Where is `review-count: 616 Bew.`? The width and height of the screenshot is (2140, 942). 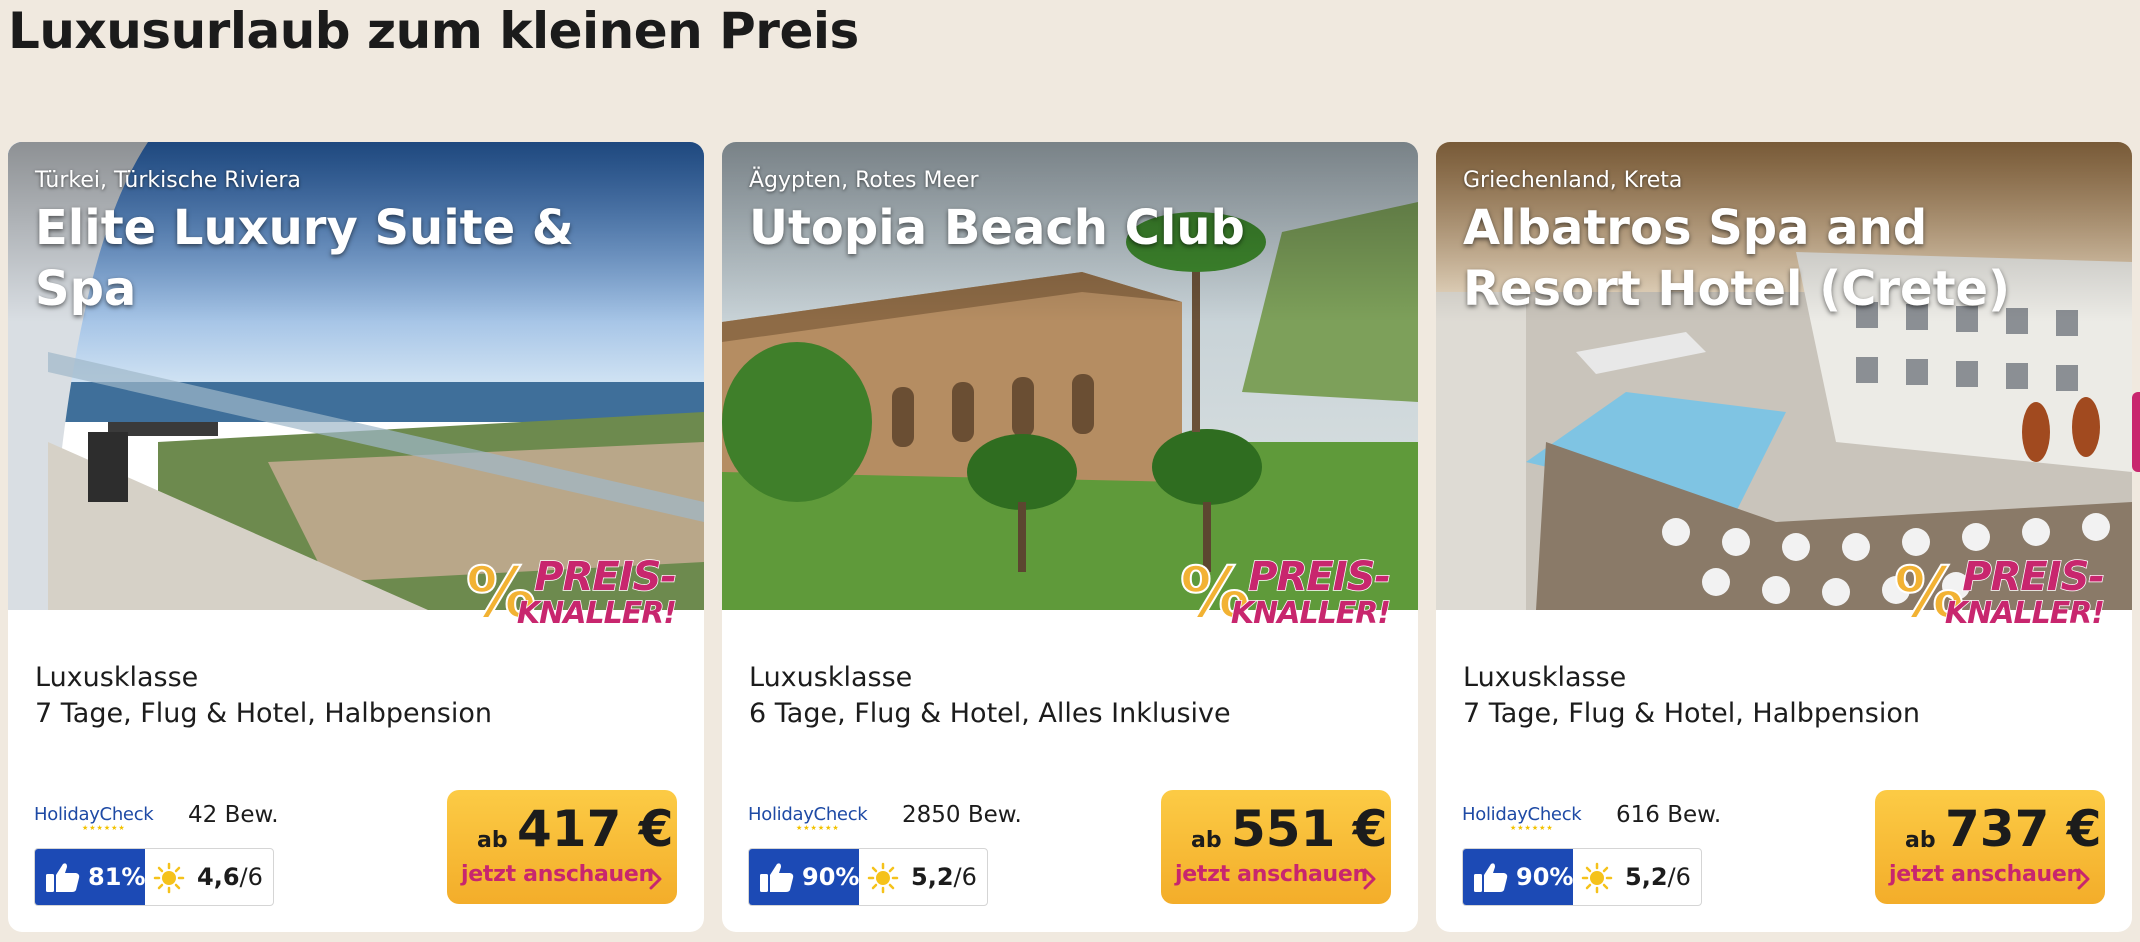 review-count: 616 Bew. is located at coordinates (1669, 815).